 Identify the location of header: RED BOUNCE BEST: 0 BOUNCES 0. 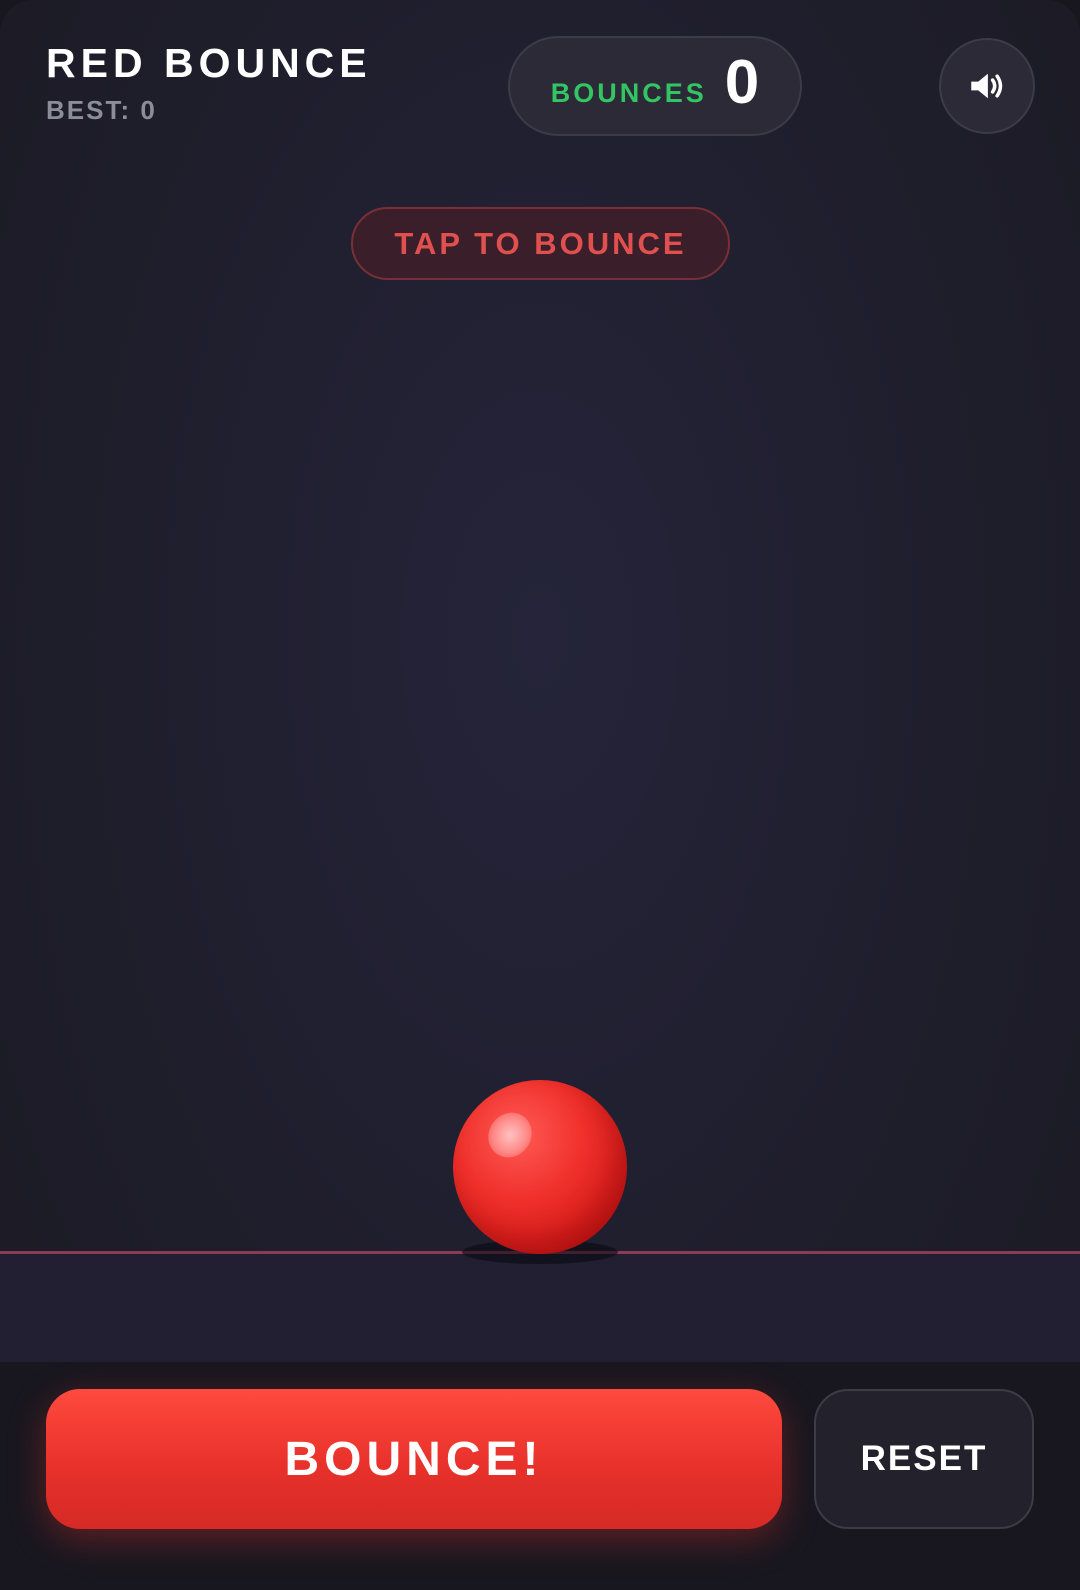
(540, 85).